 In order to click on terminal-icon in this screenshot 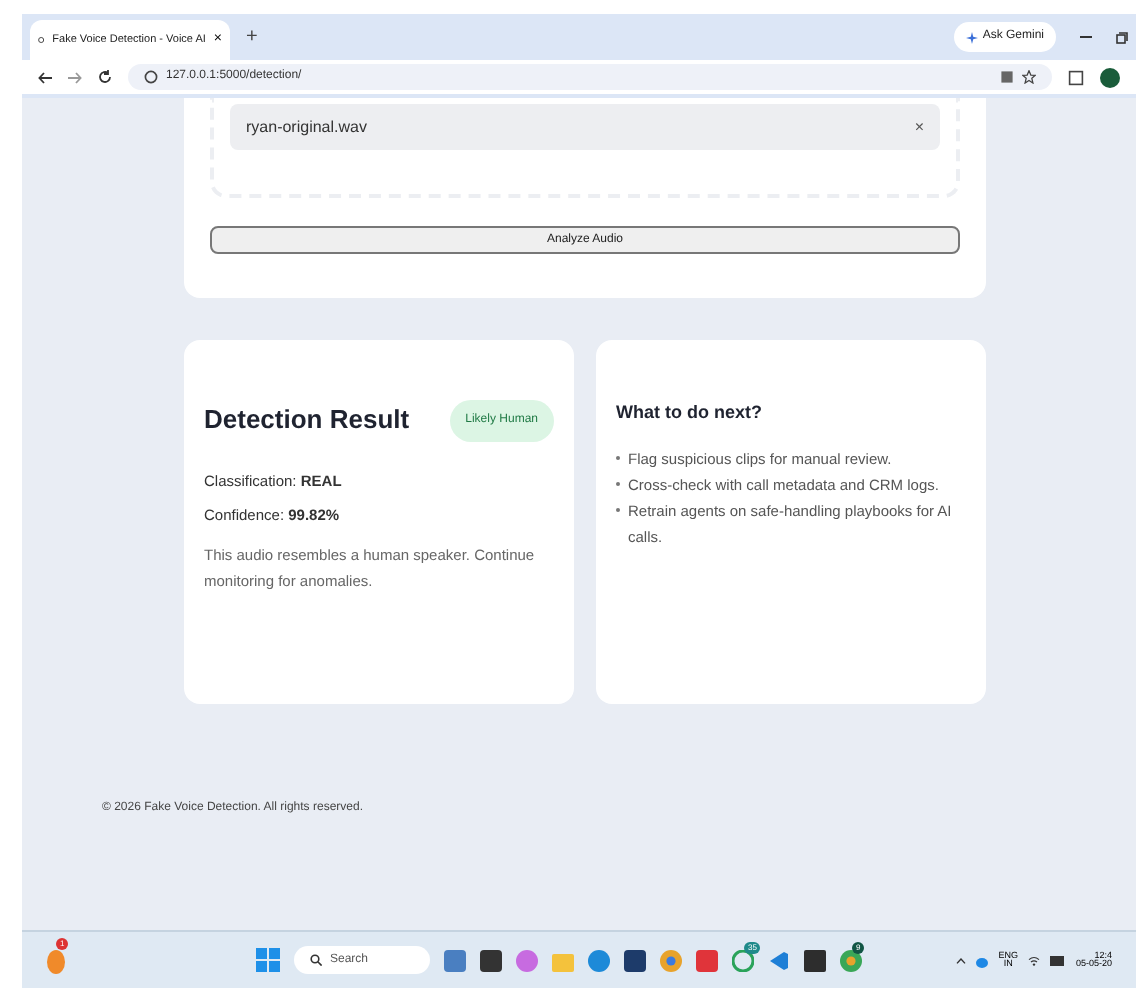, I will do `click(815, 960)`.